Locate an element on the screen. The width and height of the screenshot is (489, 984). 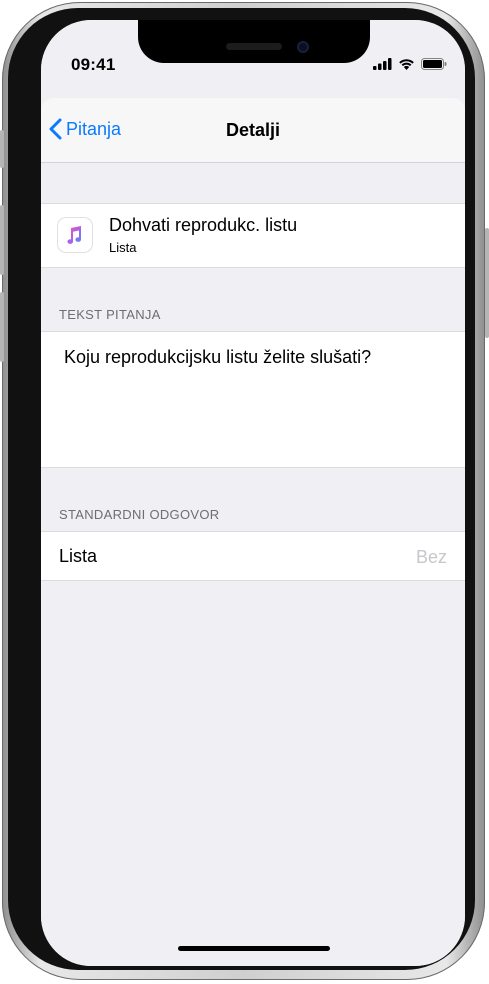
music-note-icon is located at coordinates (75, 235).